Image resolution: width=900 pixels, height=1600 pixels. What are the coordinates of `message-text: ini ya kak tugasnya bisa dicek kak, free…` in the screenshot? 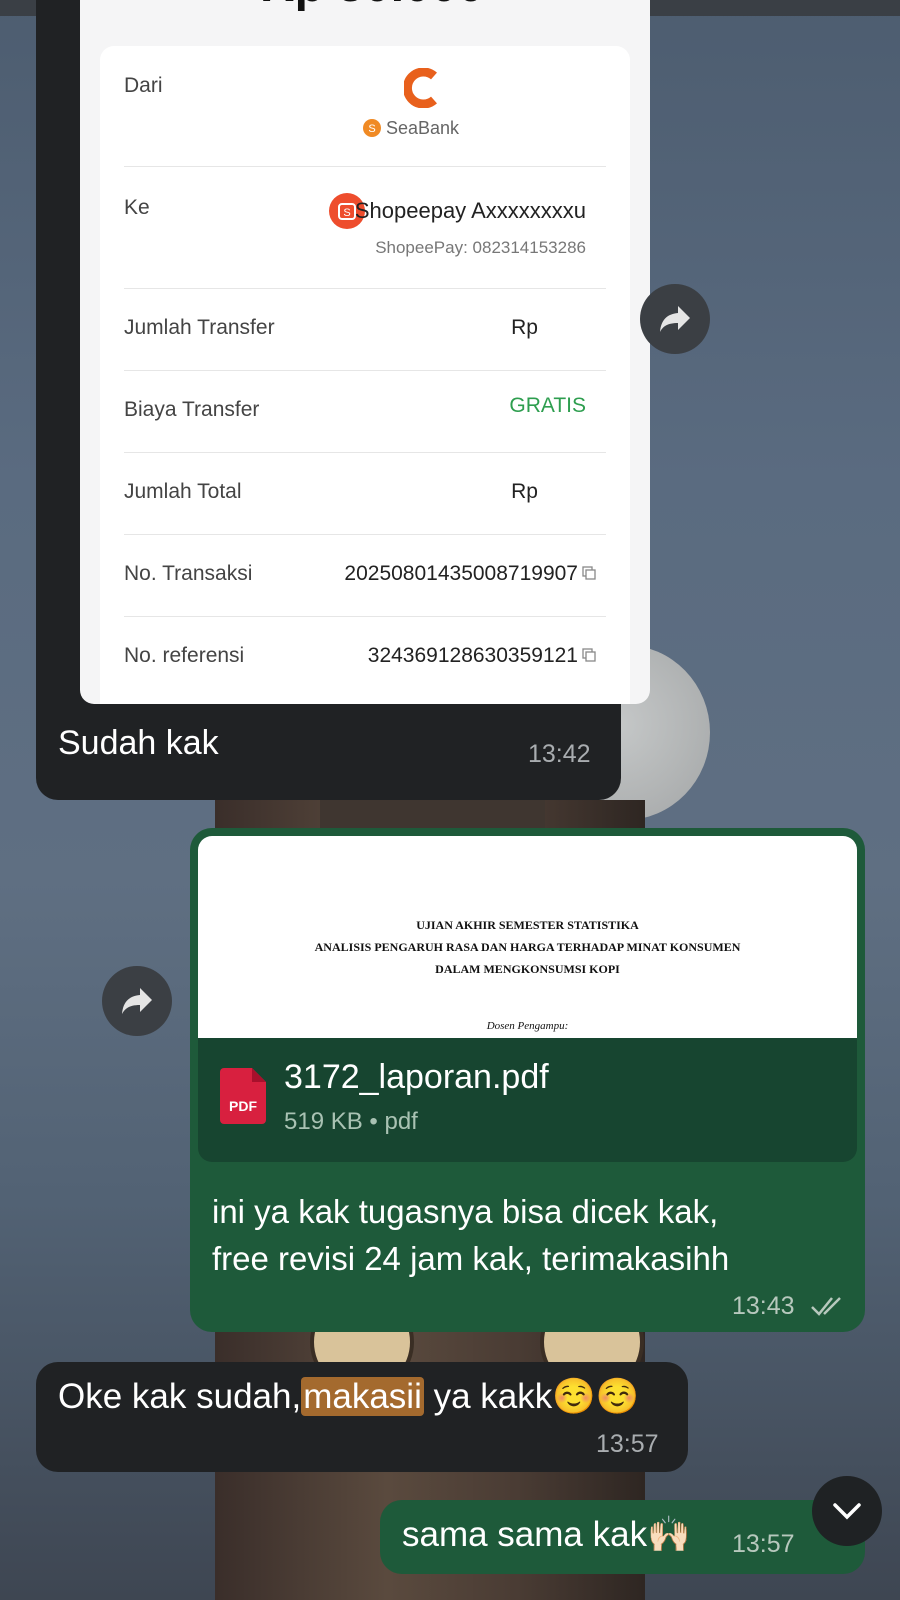 It's located at (471, 1235).